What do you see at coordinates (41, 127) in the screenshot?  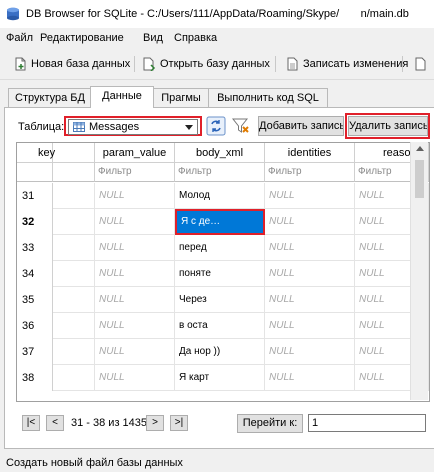 I see `table-label: Таблица:` at bounding box center [41, 127].